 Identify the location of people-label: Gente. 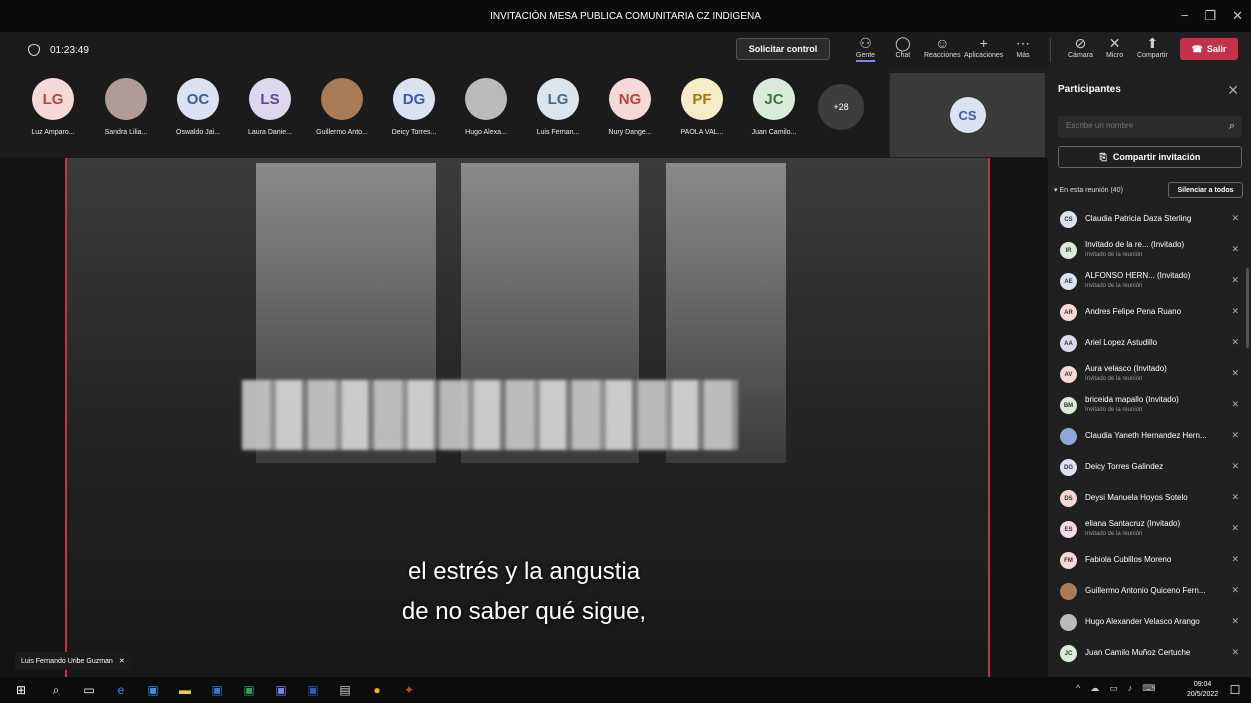
(866, 57).